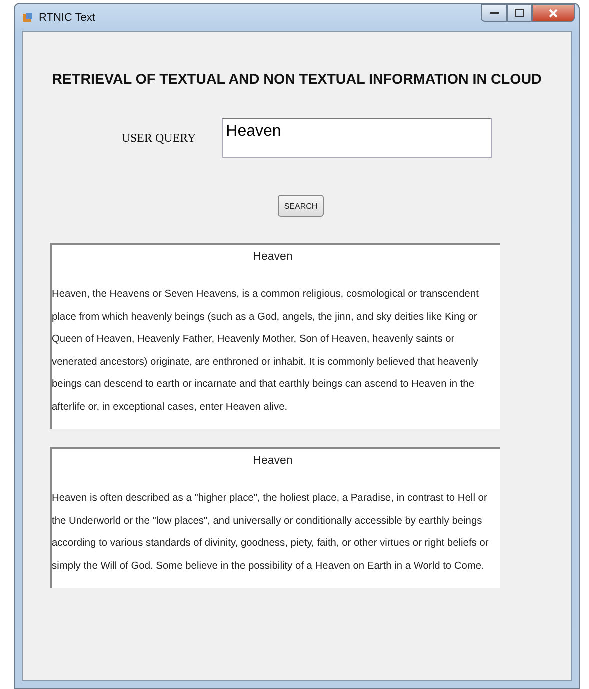  Describe the element at coordinates (301, 206) in the screenshot. I see `search-button: SEARCH` at that location.